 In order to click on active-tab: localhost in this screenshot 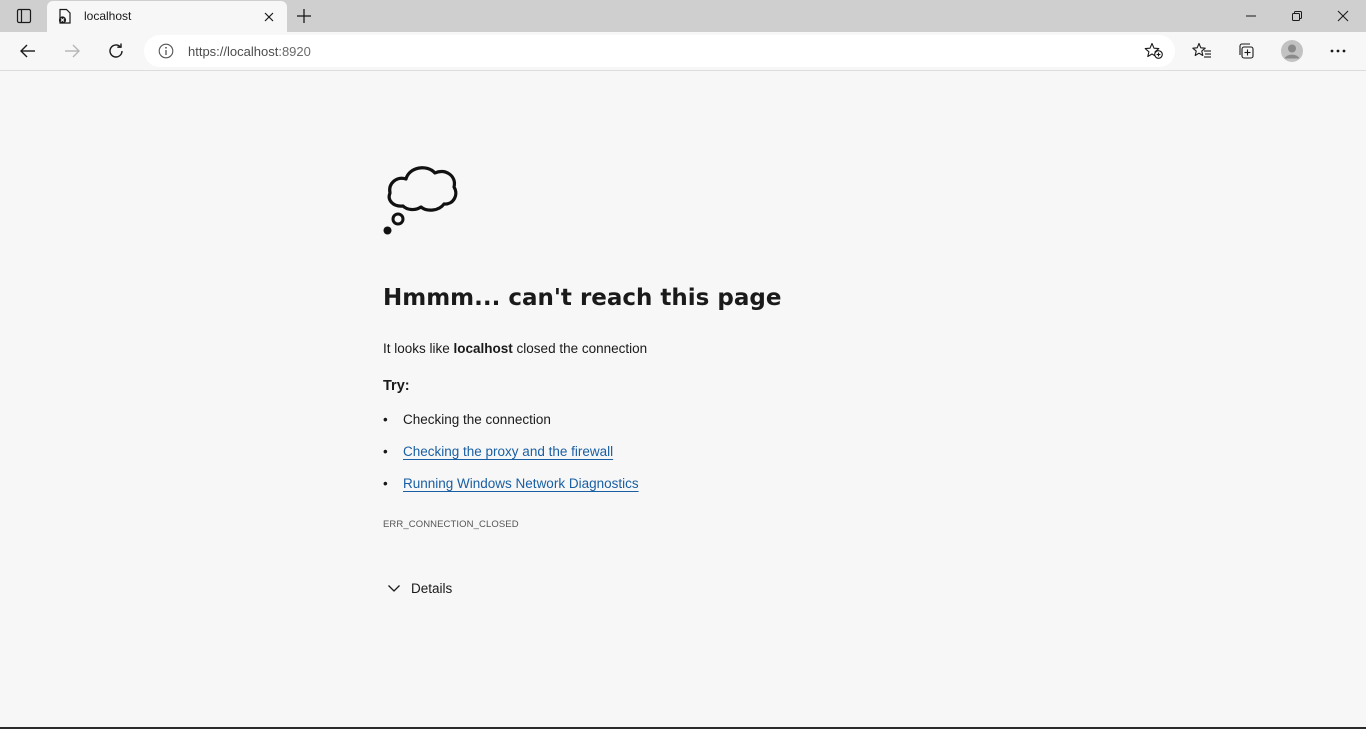, I will do `click(167, 16)`.